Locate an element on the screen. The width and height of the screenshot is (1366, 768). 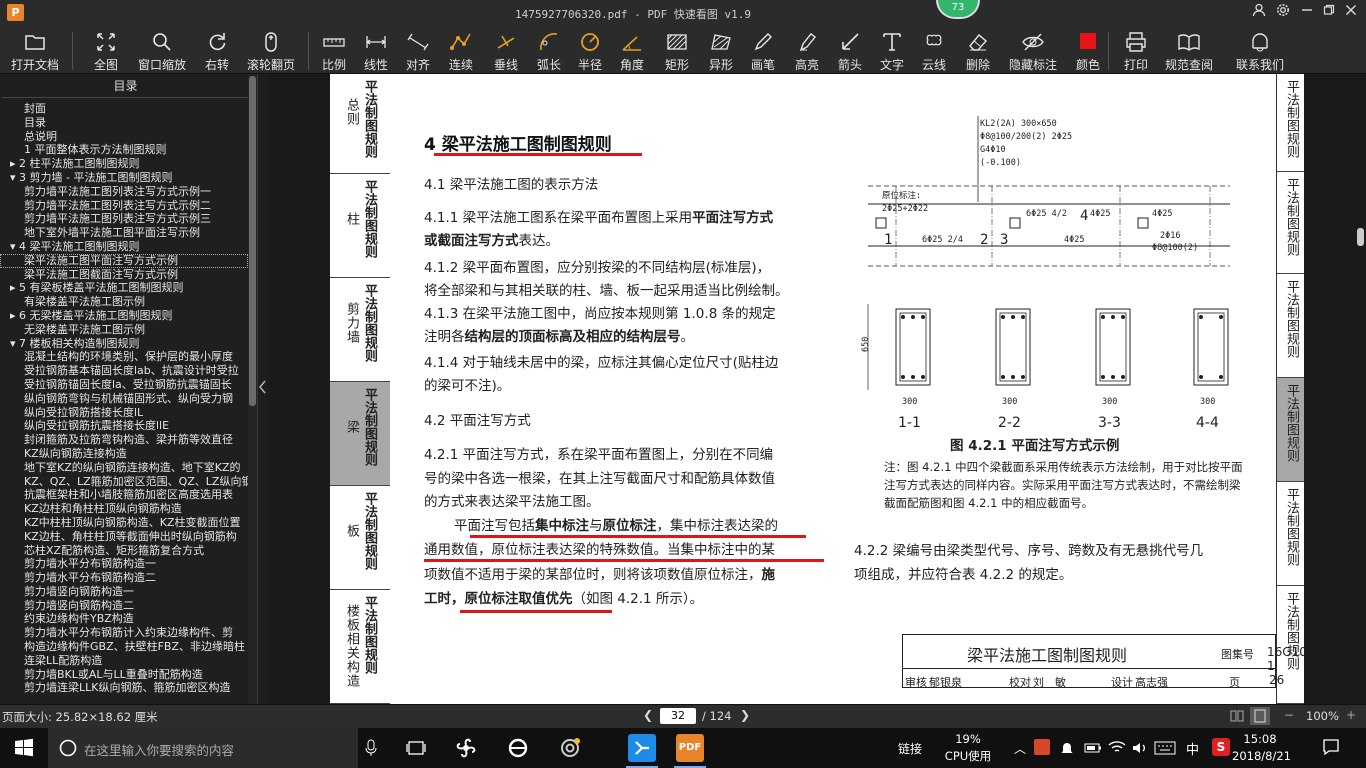
next-page-chevron-icon: ❯ is located at coordinates (745, 715).